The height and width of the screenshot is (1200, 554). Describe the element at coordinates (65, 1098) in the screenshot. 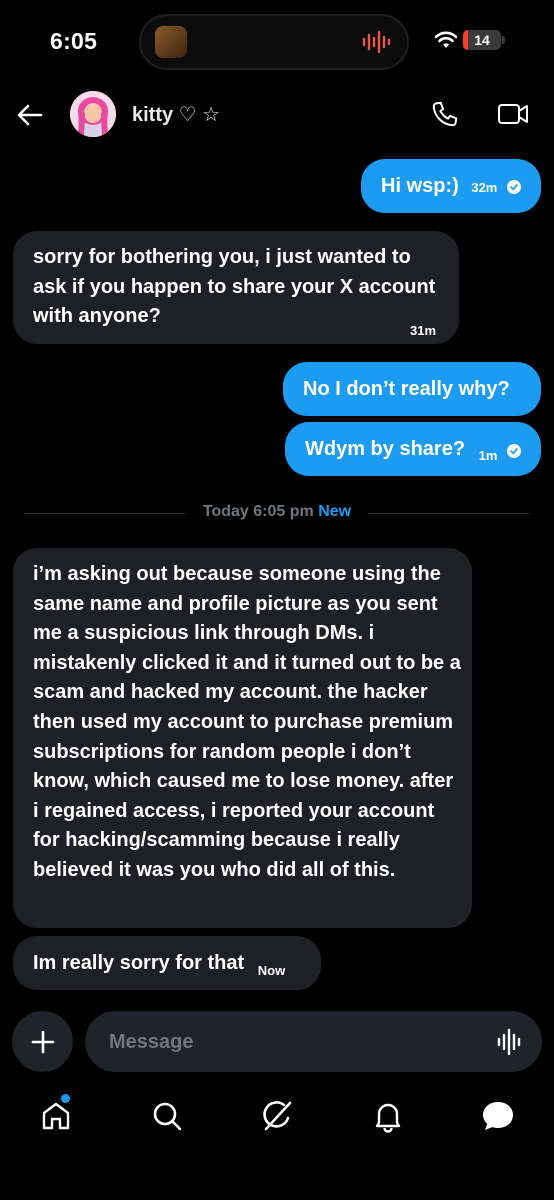

I see `home-notification-dot` at that location.